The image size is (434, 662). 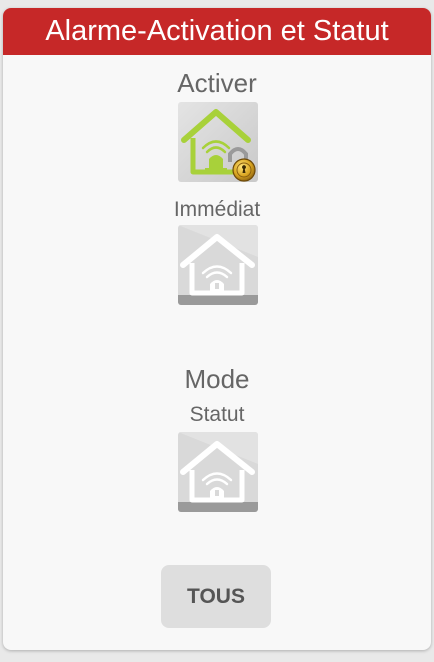 I want to click on immediat-tile, so click(x=218, y=265).